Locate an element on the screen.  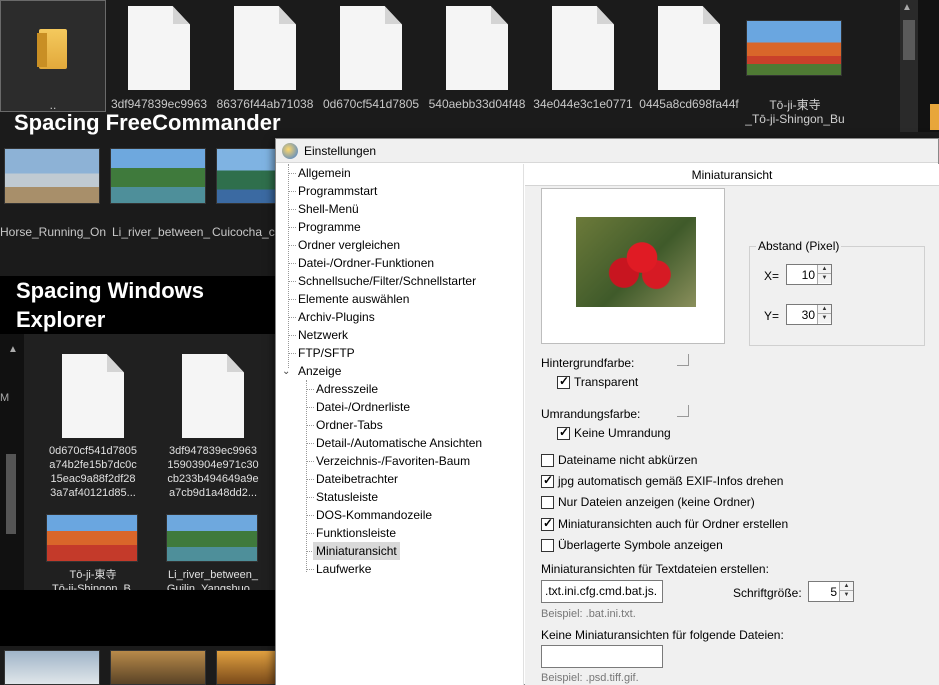
text-extensions-input: .txt.ini.cfg.cmd.bat.js. is located at coordinates (602, 591).